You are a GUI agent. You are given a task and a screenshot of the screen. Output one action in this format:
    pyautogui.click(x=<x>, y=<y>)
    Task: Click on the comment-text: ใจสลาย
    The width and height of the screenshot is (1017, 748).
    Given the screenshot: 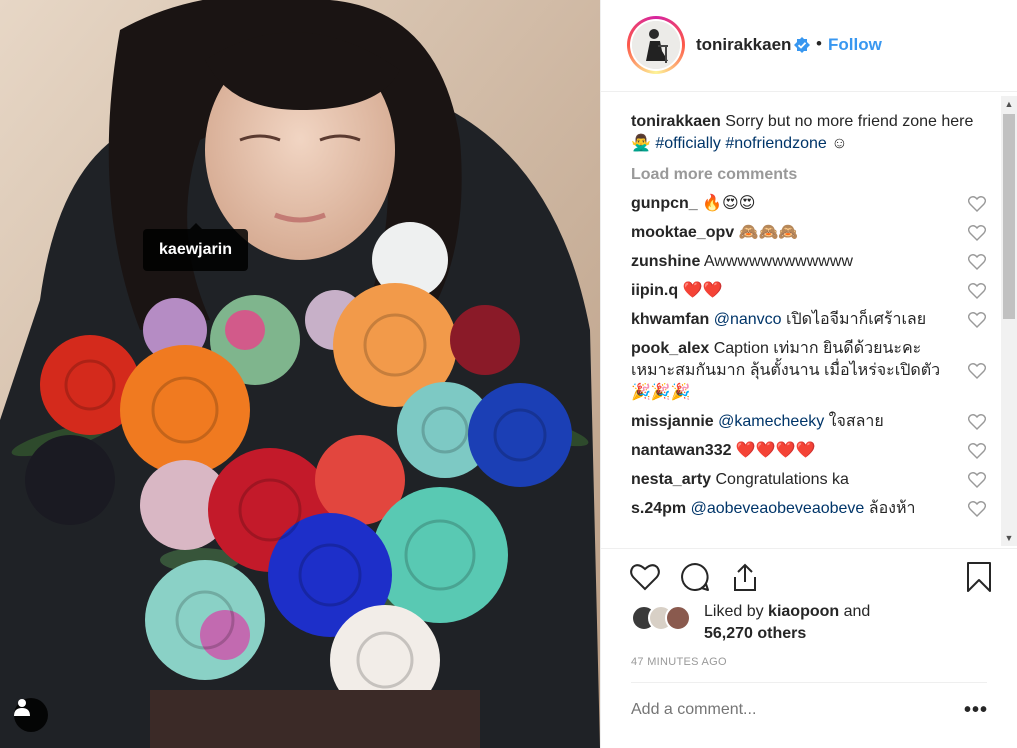 What is the action you would take?
    pyautogui.click(x=854, y=421)
    